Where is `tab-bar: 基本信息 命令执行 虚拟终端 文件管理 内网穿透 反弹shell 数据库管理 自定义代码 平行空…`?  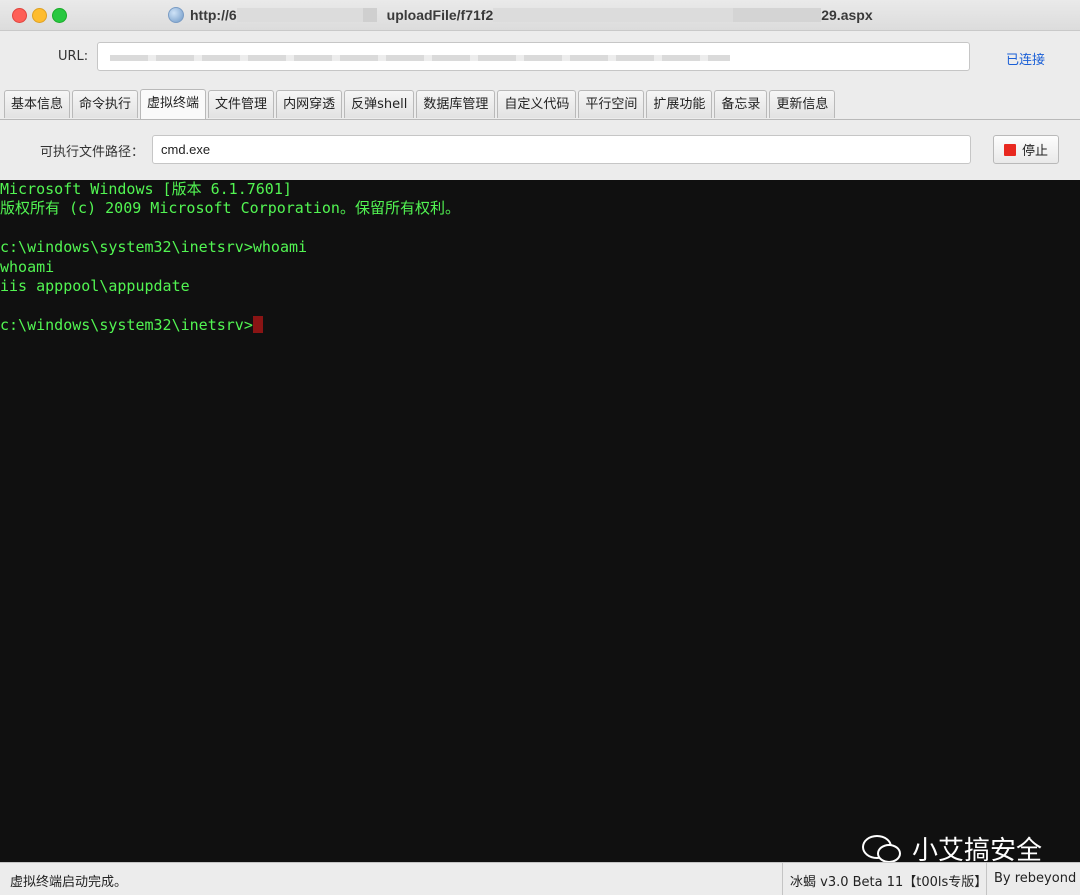 tab-bar: 基本信息 命令执行 虚拟终端 文件管理 内网穿透 反弹shell 数据库管理 自定义代码 平行空… is located at coordinates (420, 104).